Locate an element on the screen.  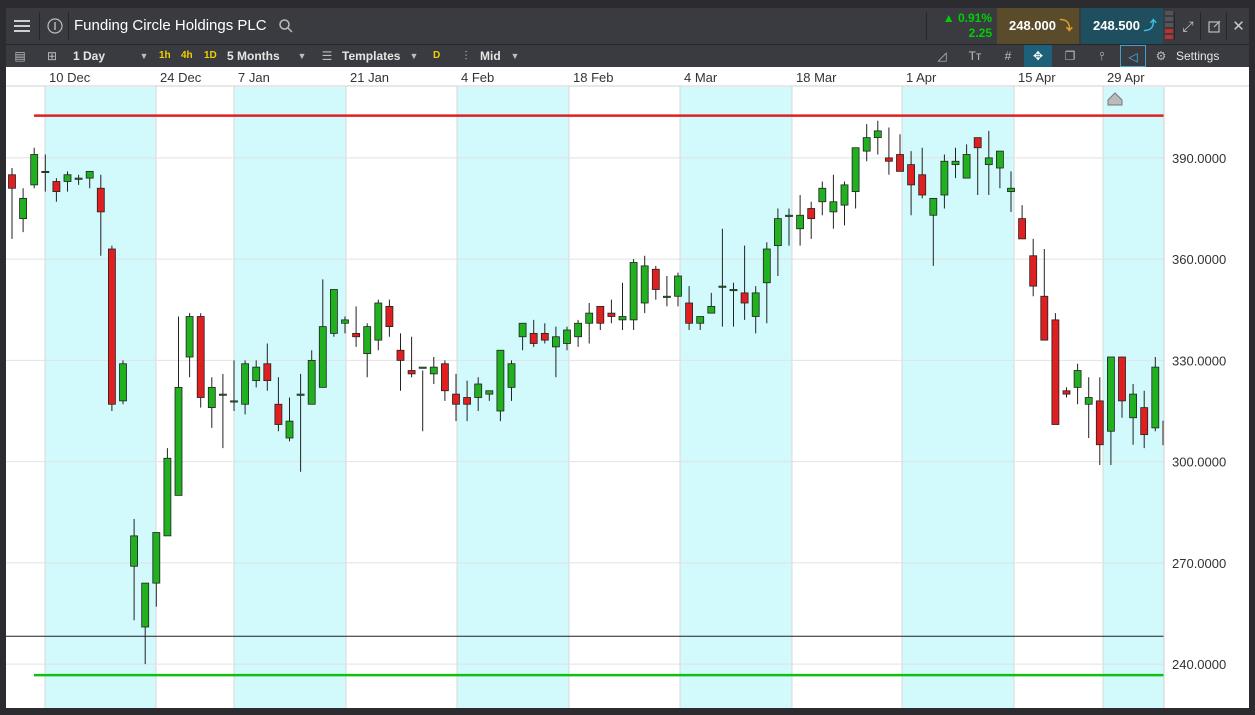
candles-icon: ⫶ is located at coordinates (466, 56).